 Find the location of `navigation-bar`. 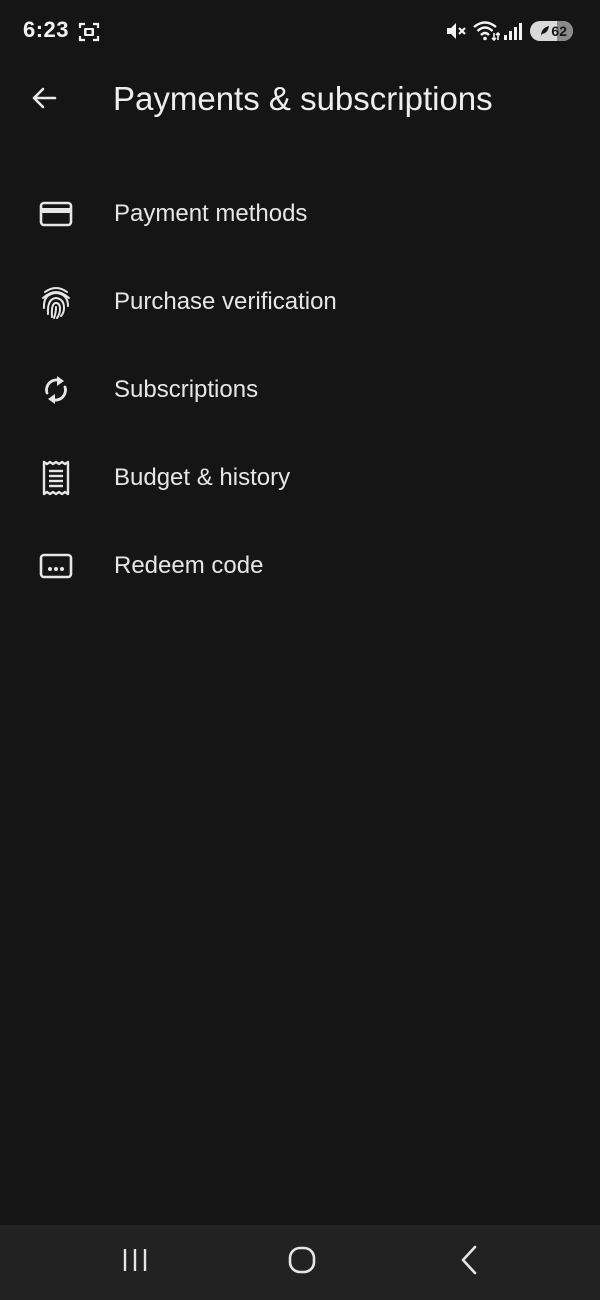

navigation-bar is located at coordinates (300, 1262).